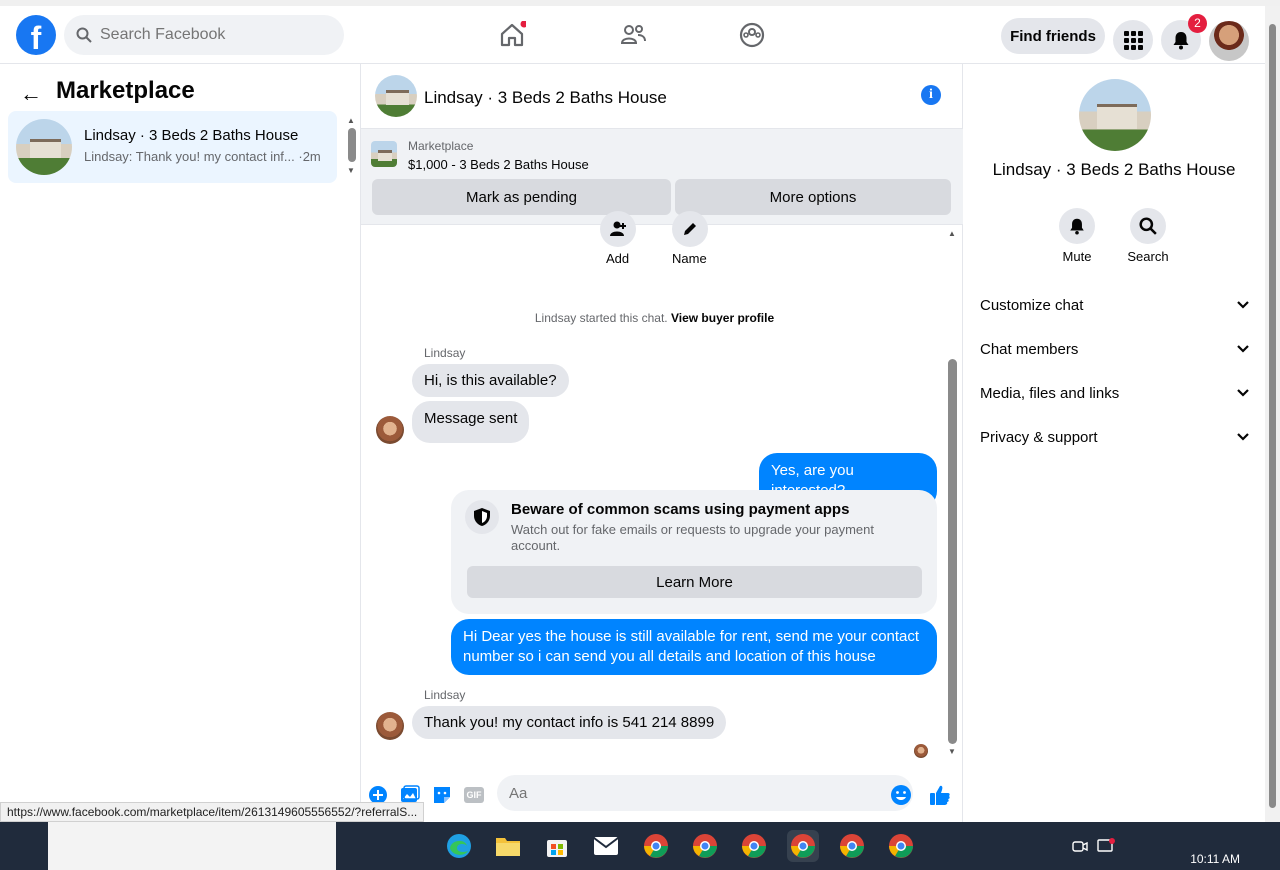 The height and width of the screenshot is (870, 1280). I want to click on conversations-scrollbar-thumb, so click(352, 145).